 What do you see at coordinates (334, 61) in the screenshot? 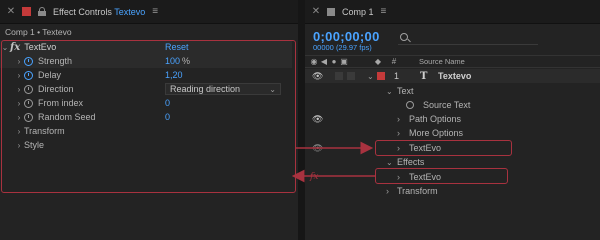
I see `solo-column-icon: ●` at bounding box center [334, 61].